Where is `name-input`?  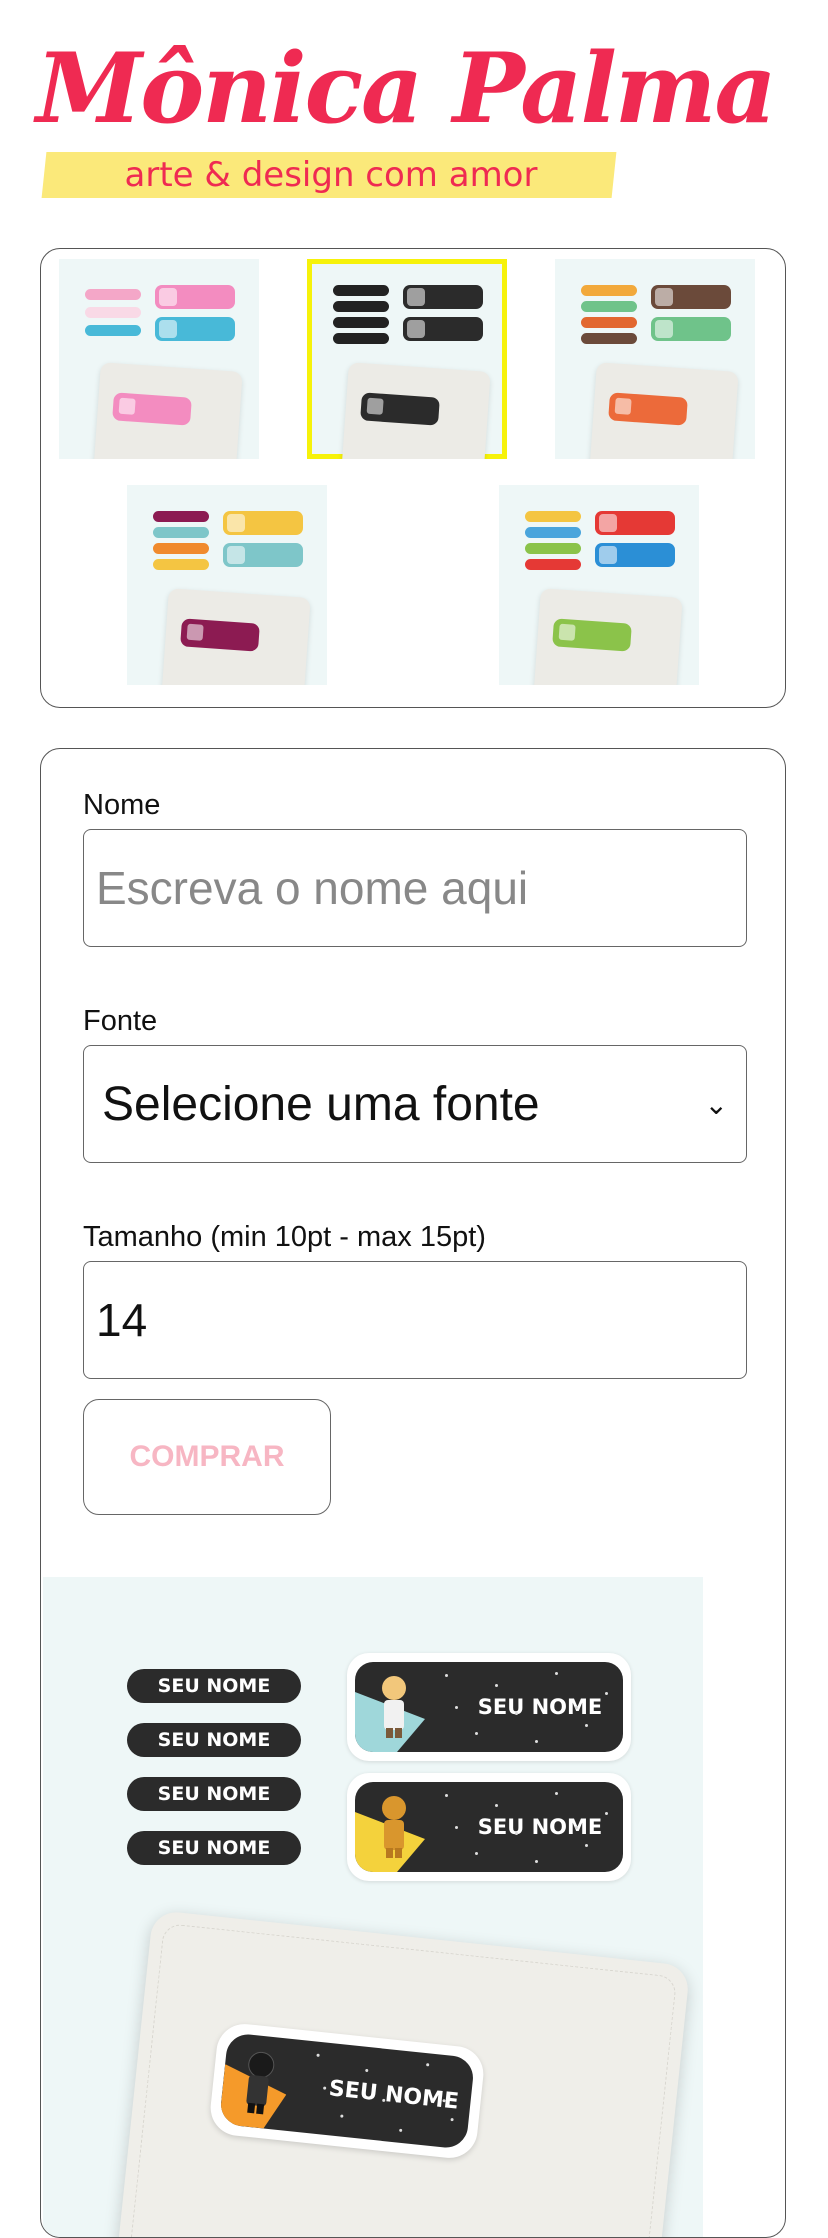
name-input is located at coordinates (415, 888).